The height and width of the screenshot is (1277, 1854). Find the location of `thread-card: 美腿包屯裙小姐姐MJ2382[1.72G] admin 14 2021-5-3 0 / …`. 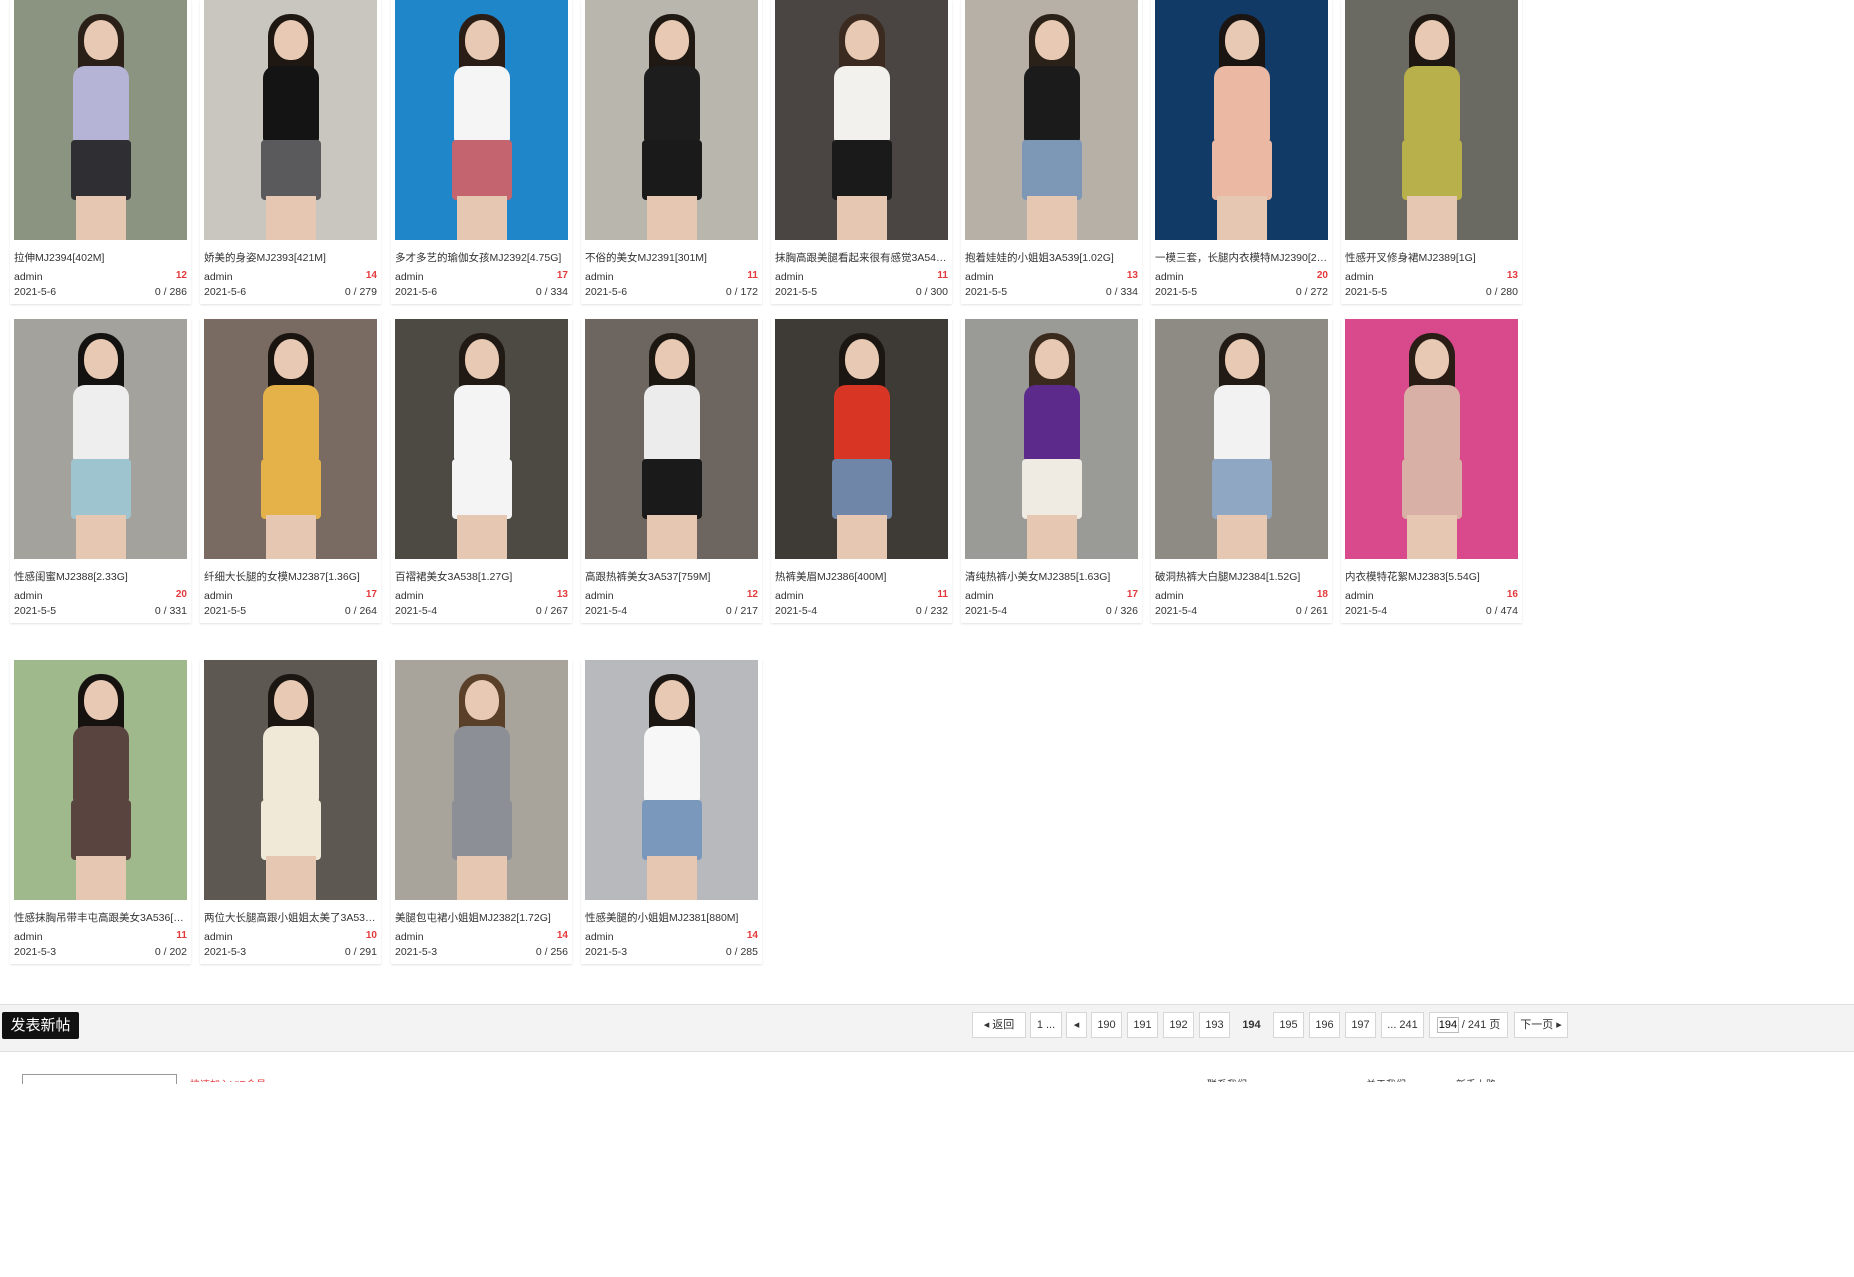

thread-card: 美腿包屯裙小姐姐MJ2382[1.72G] admin 14 2021-5-3 0 / … is located at coordinates (481, 812).